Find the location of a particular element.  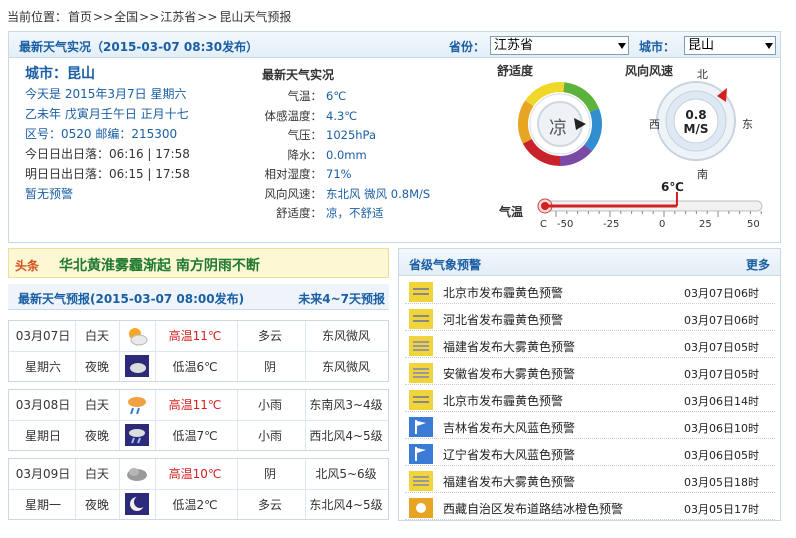

warning-item: 吉林省发布大风蓝色预警 03月06日10时 is located at coordinates (590, 427).